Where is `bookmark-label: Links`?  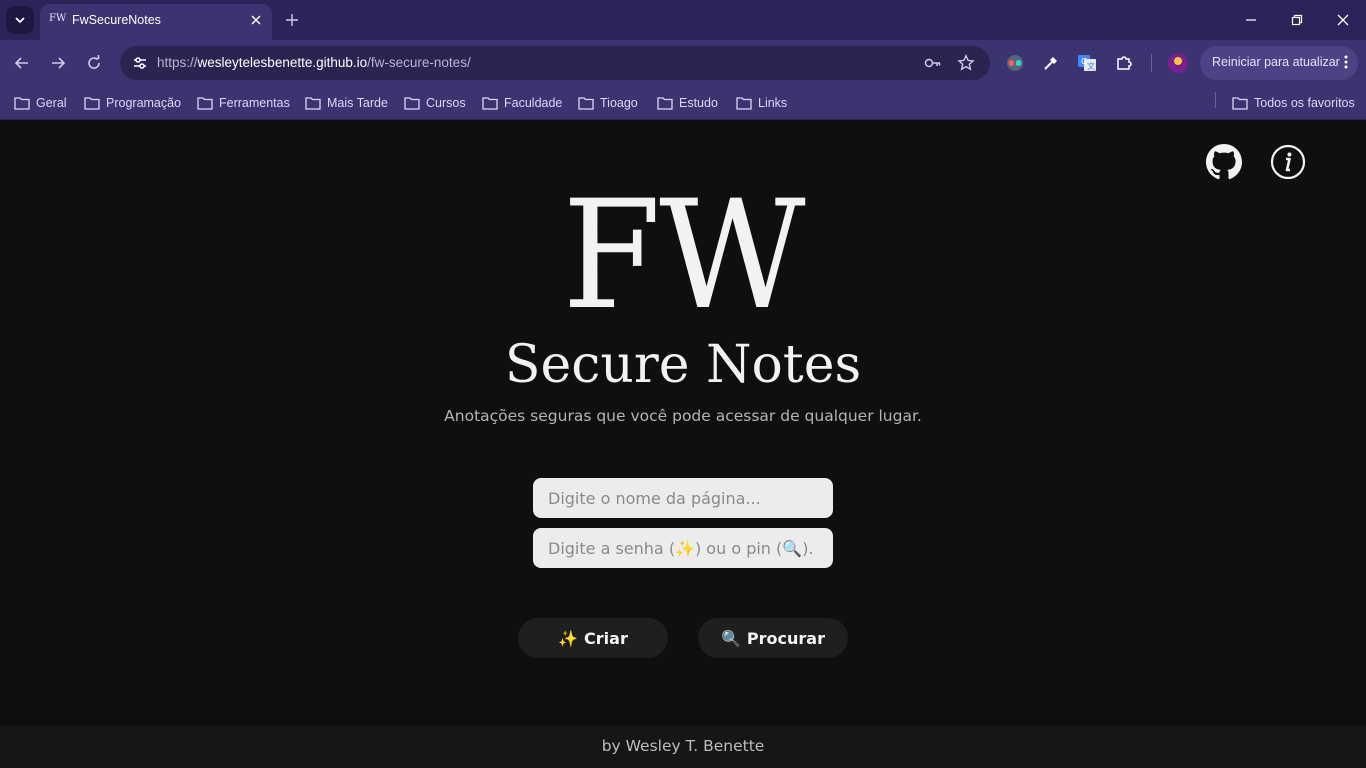 bookmark-label: Links is located at coordinates (773, 103).